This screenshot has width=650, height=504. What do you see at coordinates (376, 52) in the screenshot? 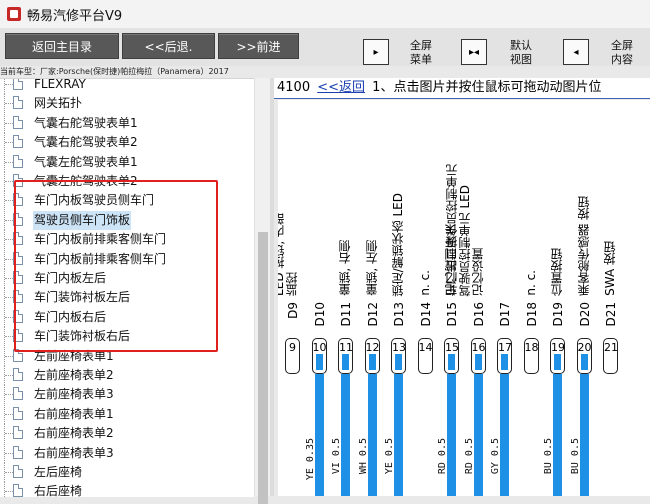
I see `fullscreen-menu-button: ▸` at bounding box center [376, 52].